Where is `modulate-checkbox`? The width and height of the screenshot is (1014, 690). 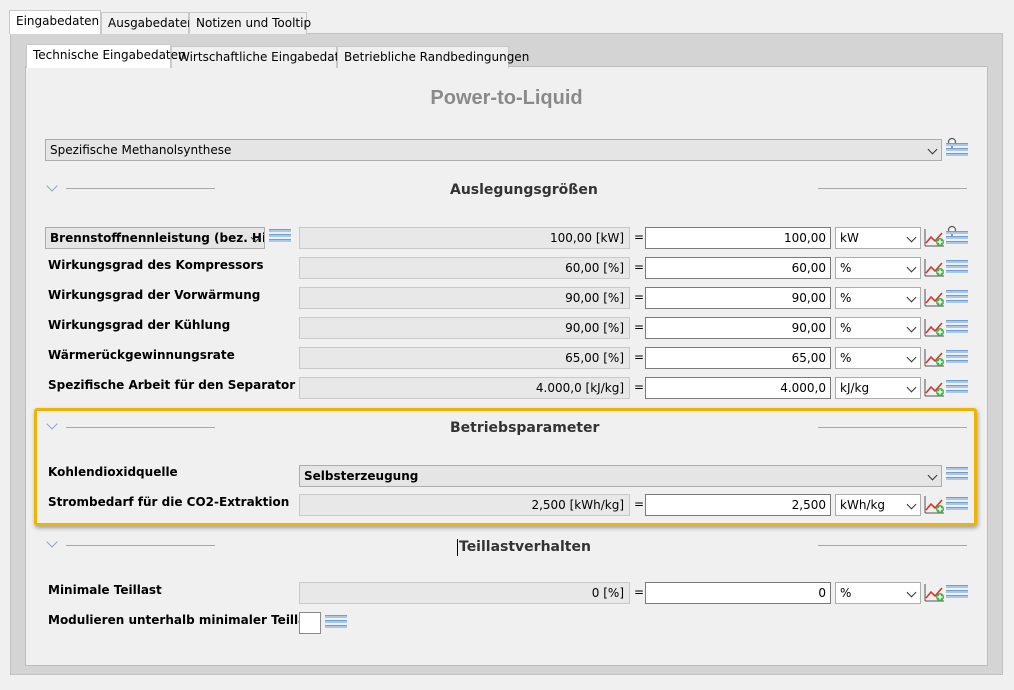
modulate-checkbox is located at coordinates (310, 623).